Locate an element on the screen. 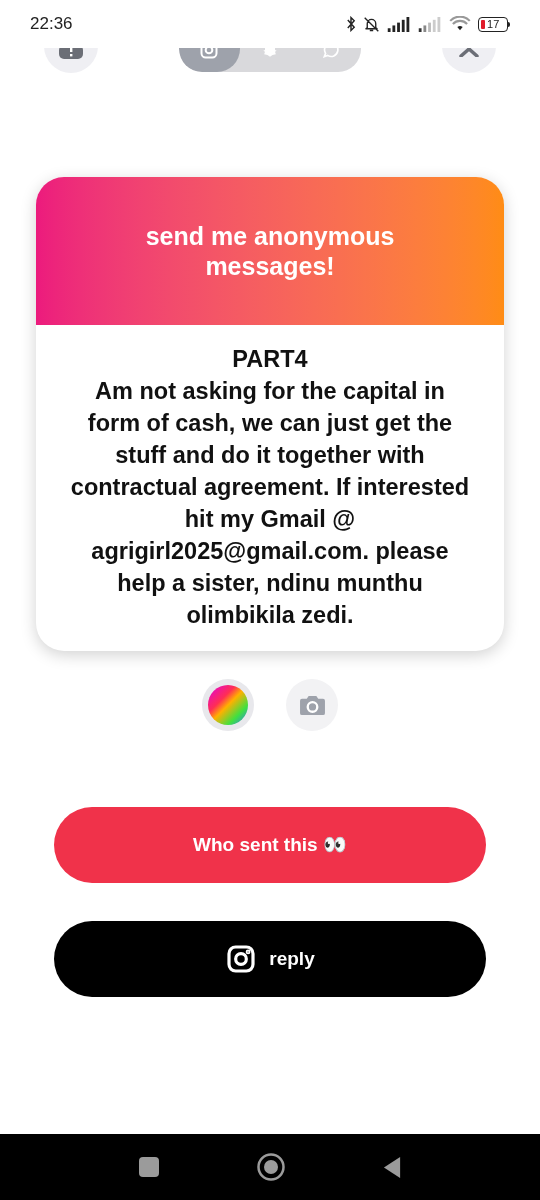 The height and width of the screenshot is (1200, 540). back-icon is located at coordinates (392, 1167).